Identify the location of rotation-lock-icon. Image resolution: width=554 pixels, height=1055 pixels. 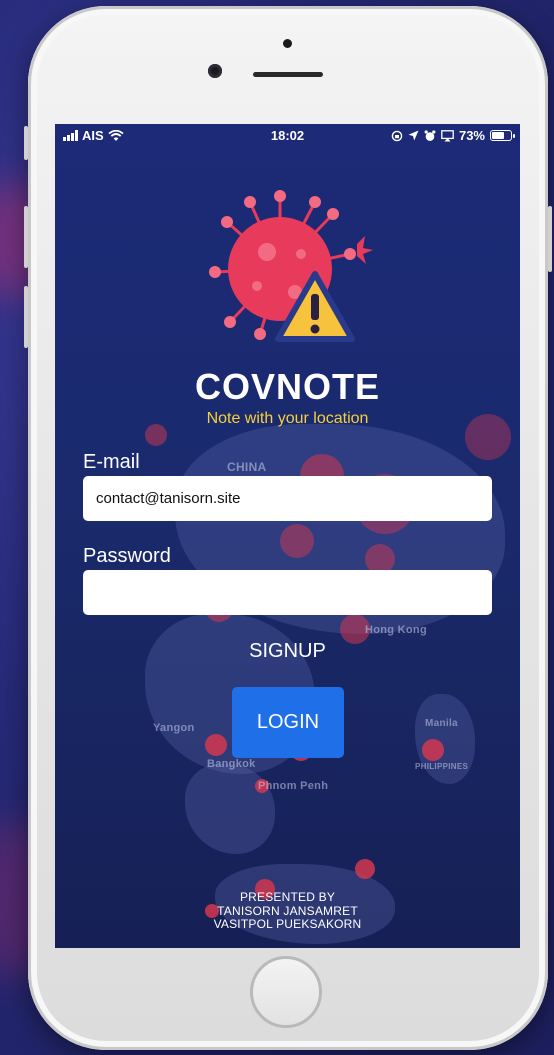
(397, 135).